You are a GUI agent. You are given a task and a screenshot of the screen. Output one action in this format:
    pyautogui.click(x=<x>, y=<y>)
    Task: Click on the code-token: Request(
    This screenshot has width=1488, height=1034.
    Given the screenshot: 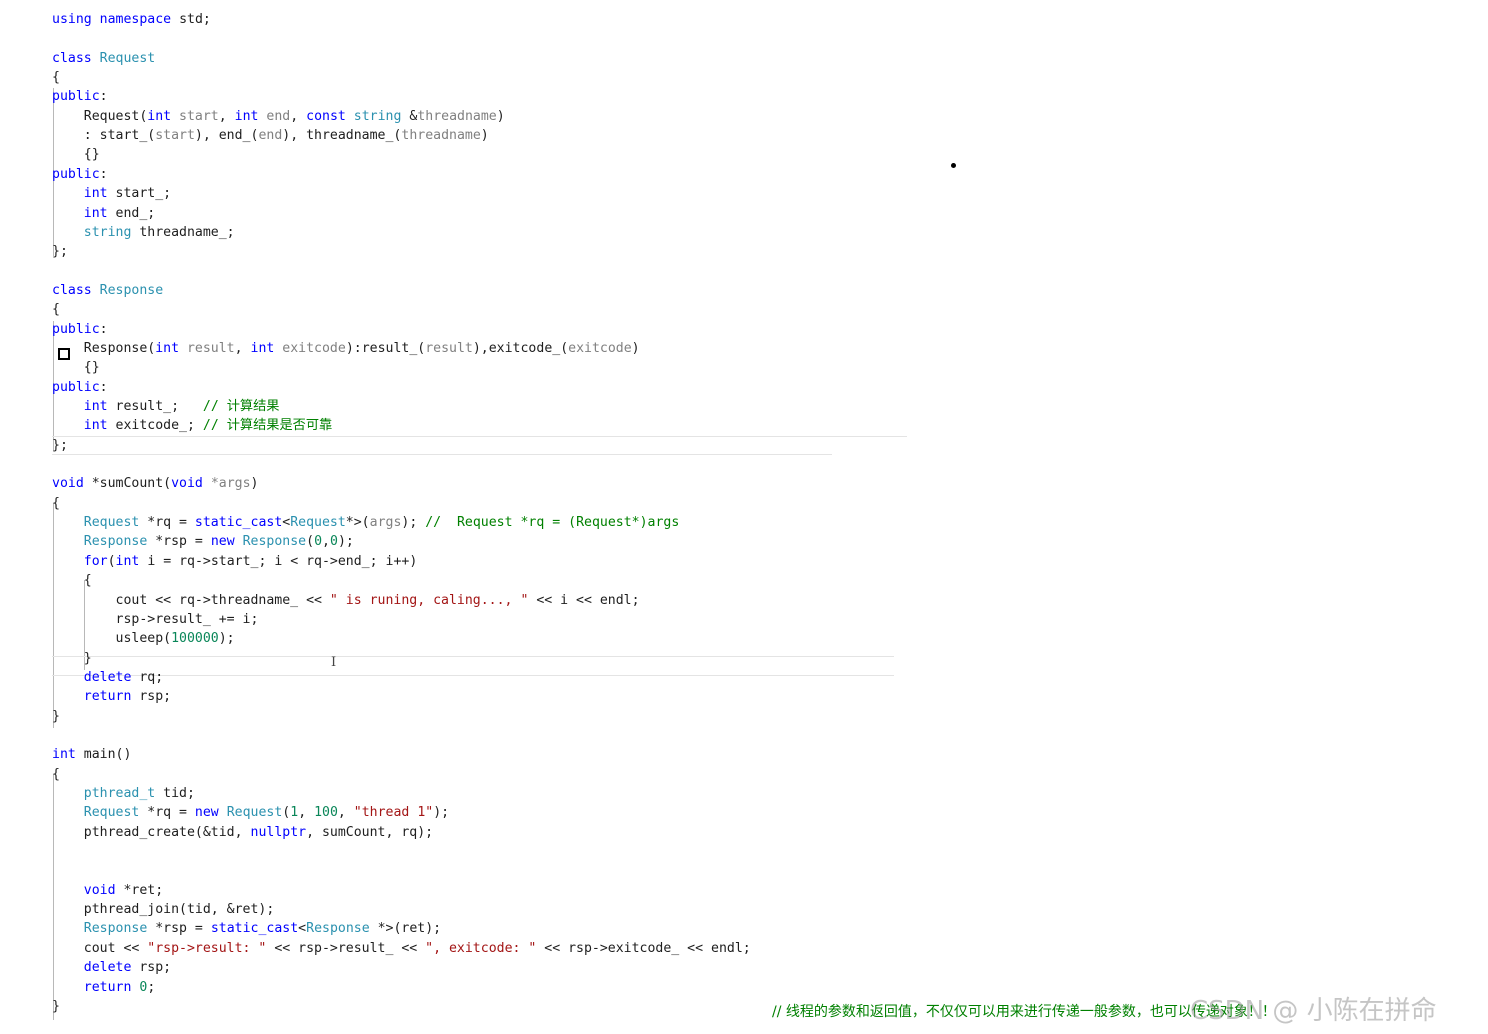 What is the action you would take?
    pyautogui.click(x=100, y=116)
    